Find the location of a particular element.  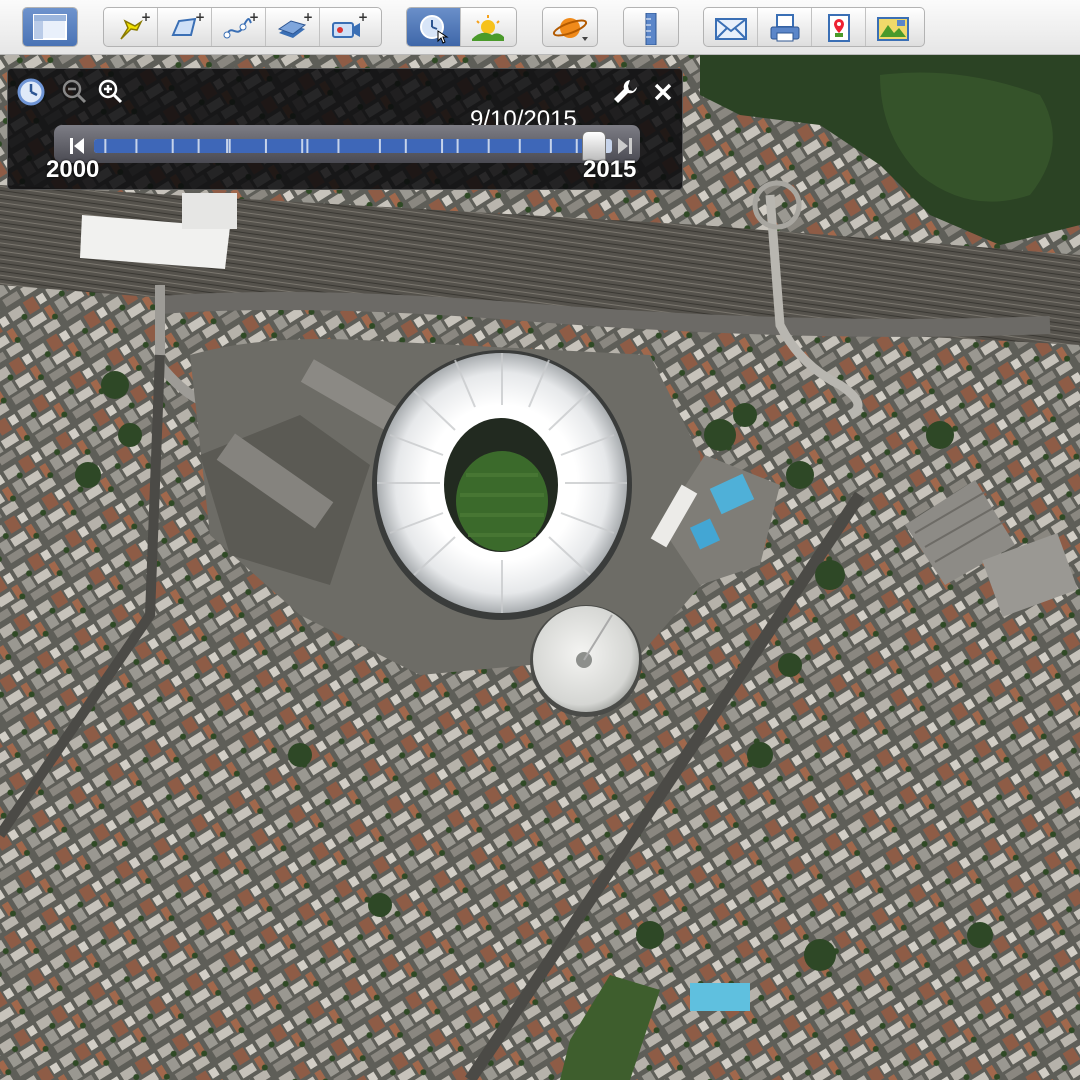

map-pin-icon is located at coordinates (839, 28).